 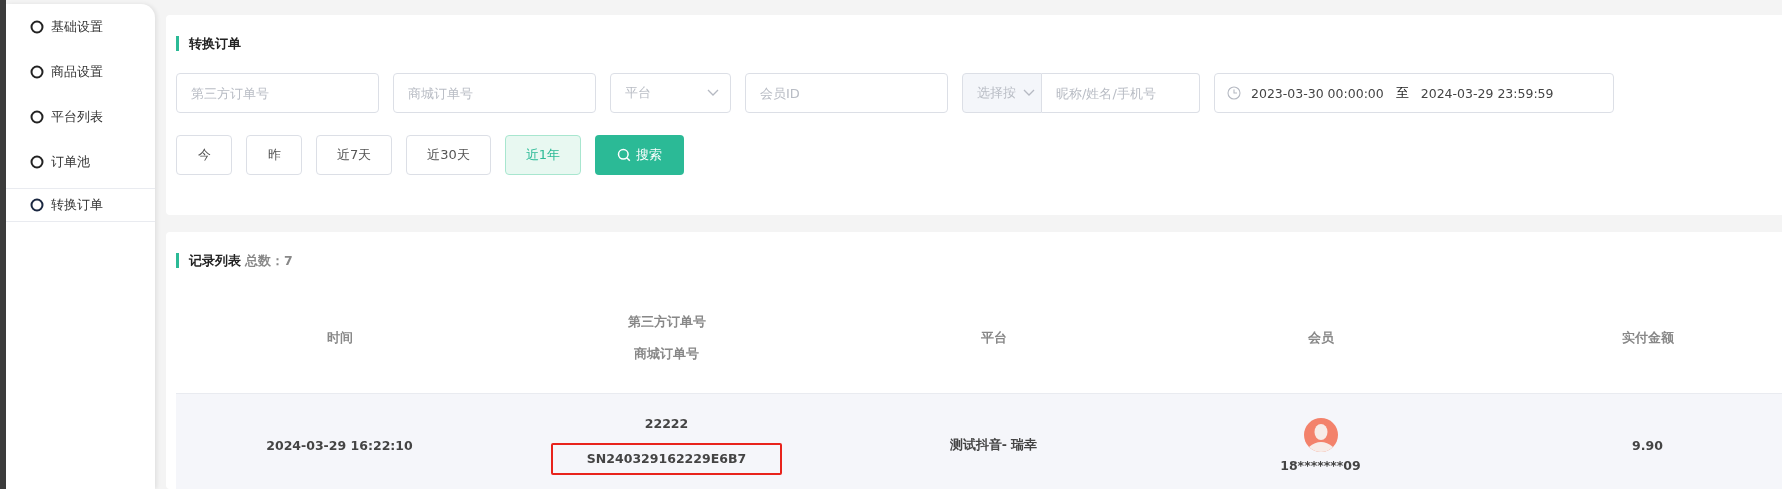 I want to click on range-button: 昨, so click(x=274, y=155).